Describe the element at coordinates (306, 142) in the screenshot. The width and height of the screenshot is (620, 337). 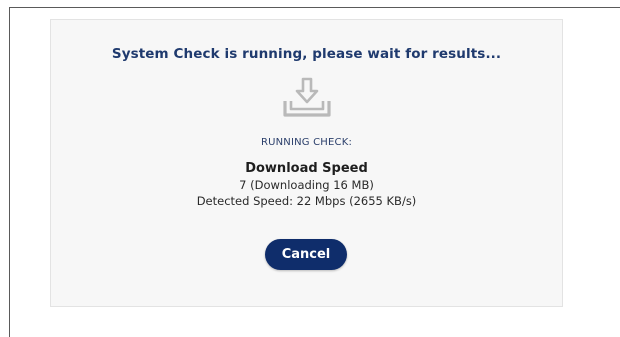
I see `running-check-label: RUNNING CHECK:` at that location.